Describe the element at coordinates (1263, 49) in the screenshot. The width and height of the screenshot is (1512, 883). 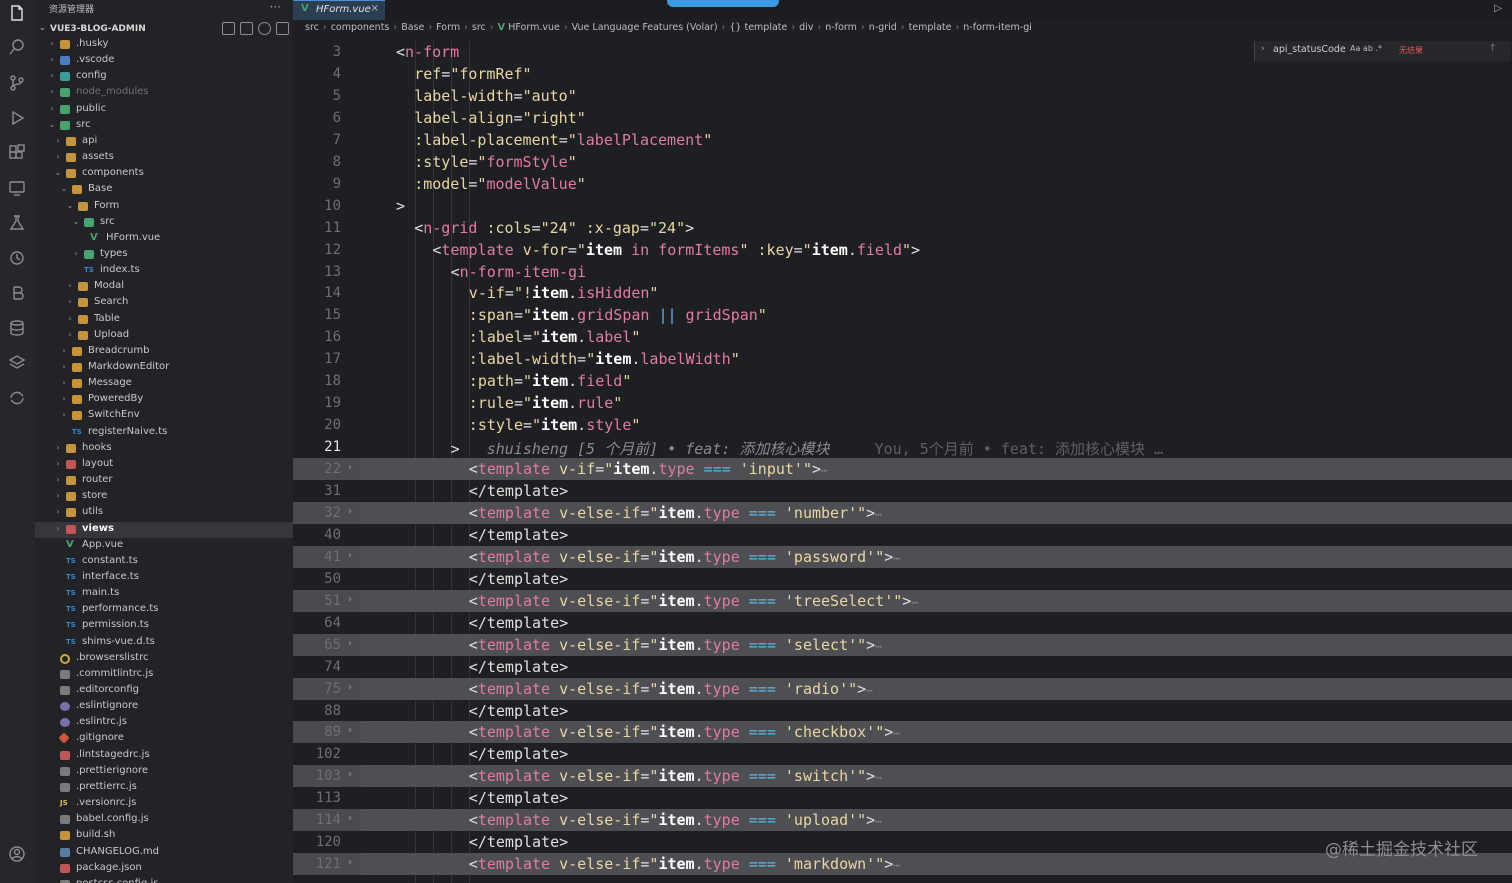
I see `toggle-replace-icon: ›` at that location.